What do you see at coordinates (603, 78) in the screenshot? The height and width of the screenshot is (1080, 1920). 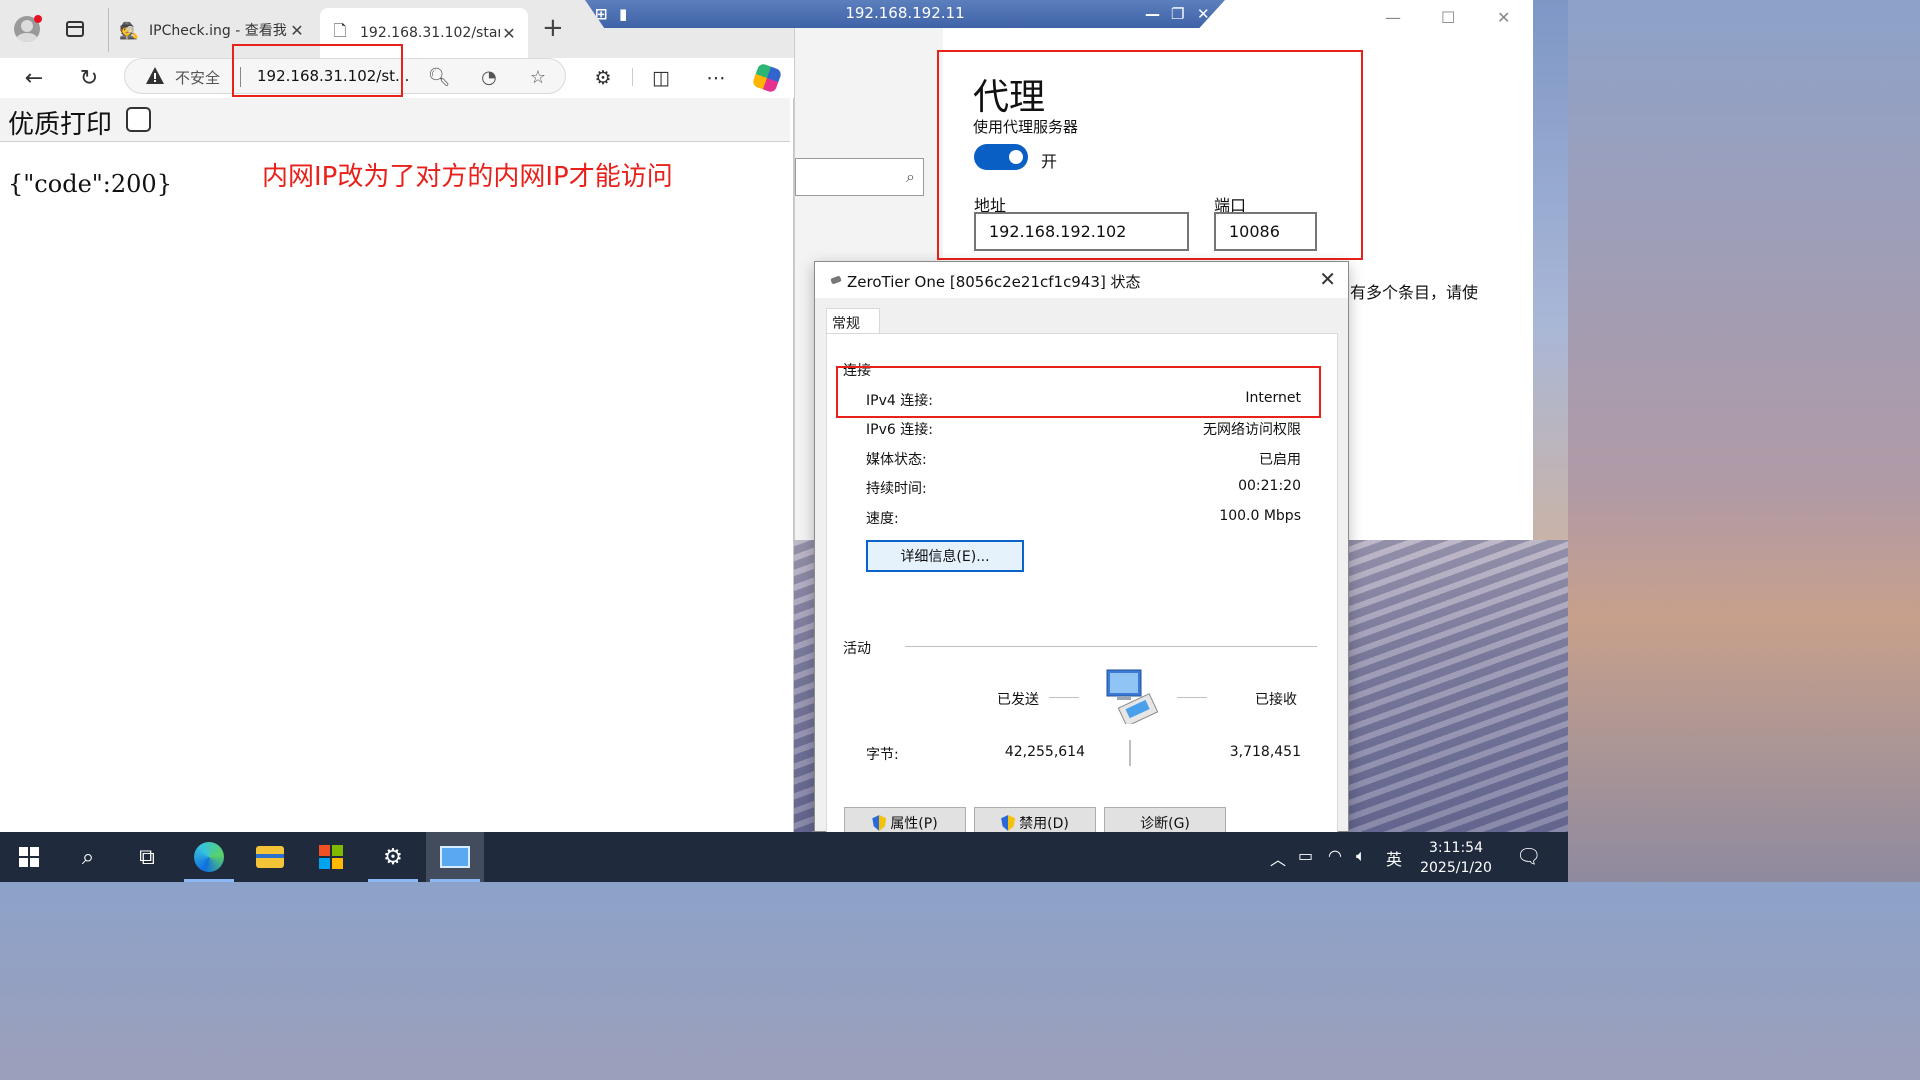 I see `extensions-icon: ⚙` at bounding box center [603, 78].